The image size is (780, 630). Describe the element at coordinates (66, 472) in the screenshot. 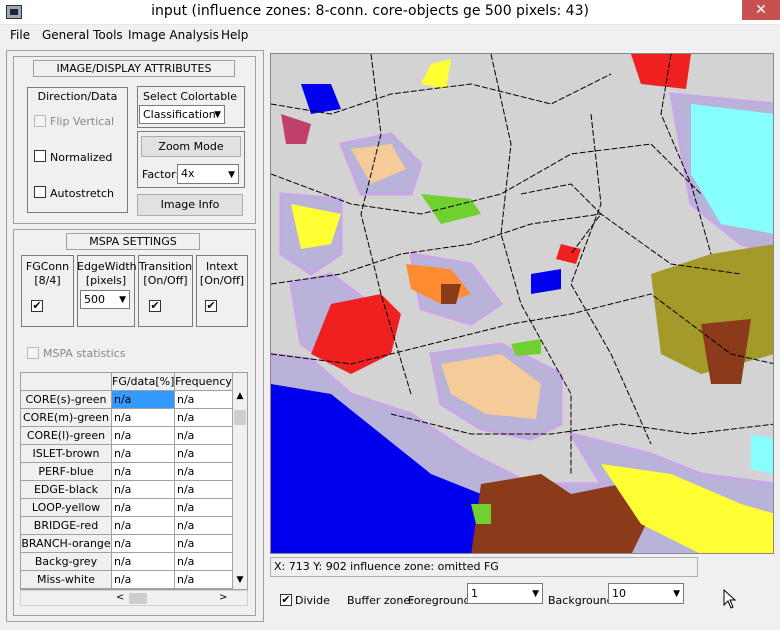

I see `table-row-header: PERF-blue` at that location.